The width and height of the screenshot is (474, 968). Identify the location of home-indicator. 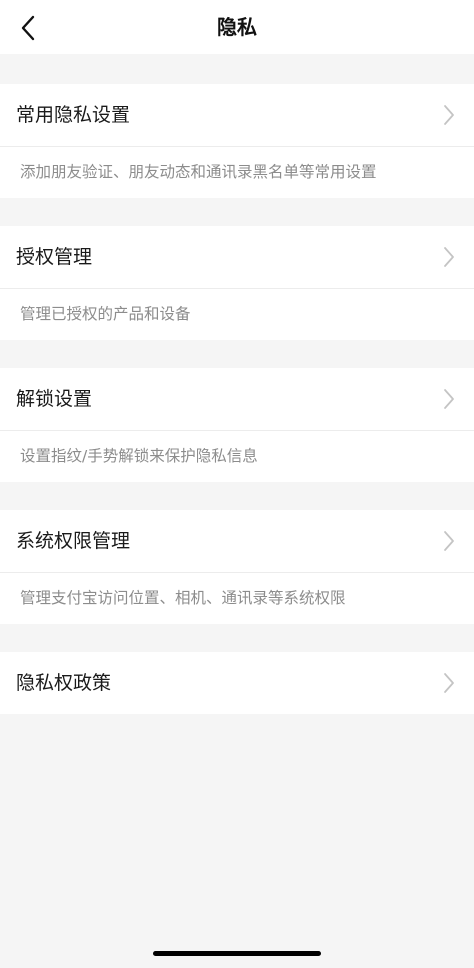
(237, 953).